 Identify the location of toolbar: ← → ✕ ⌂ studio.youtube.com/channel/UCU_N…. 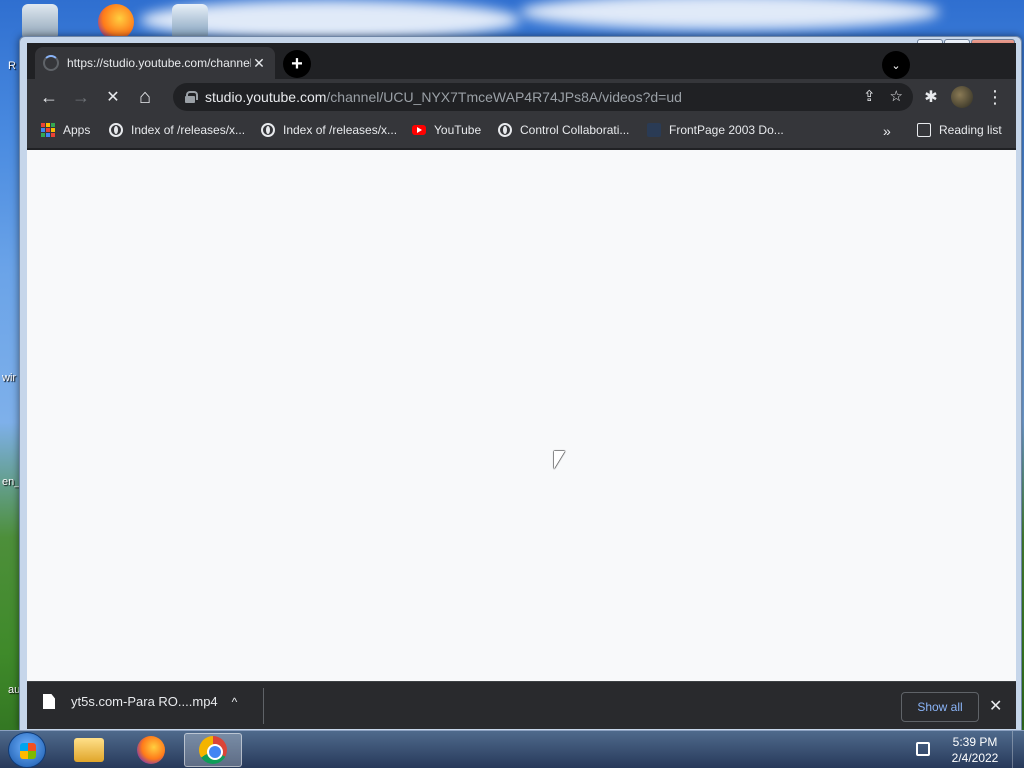
(521, 97).